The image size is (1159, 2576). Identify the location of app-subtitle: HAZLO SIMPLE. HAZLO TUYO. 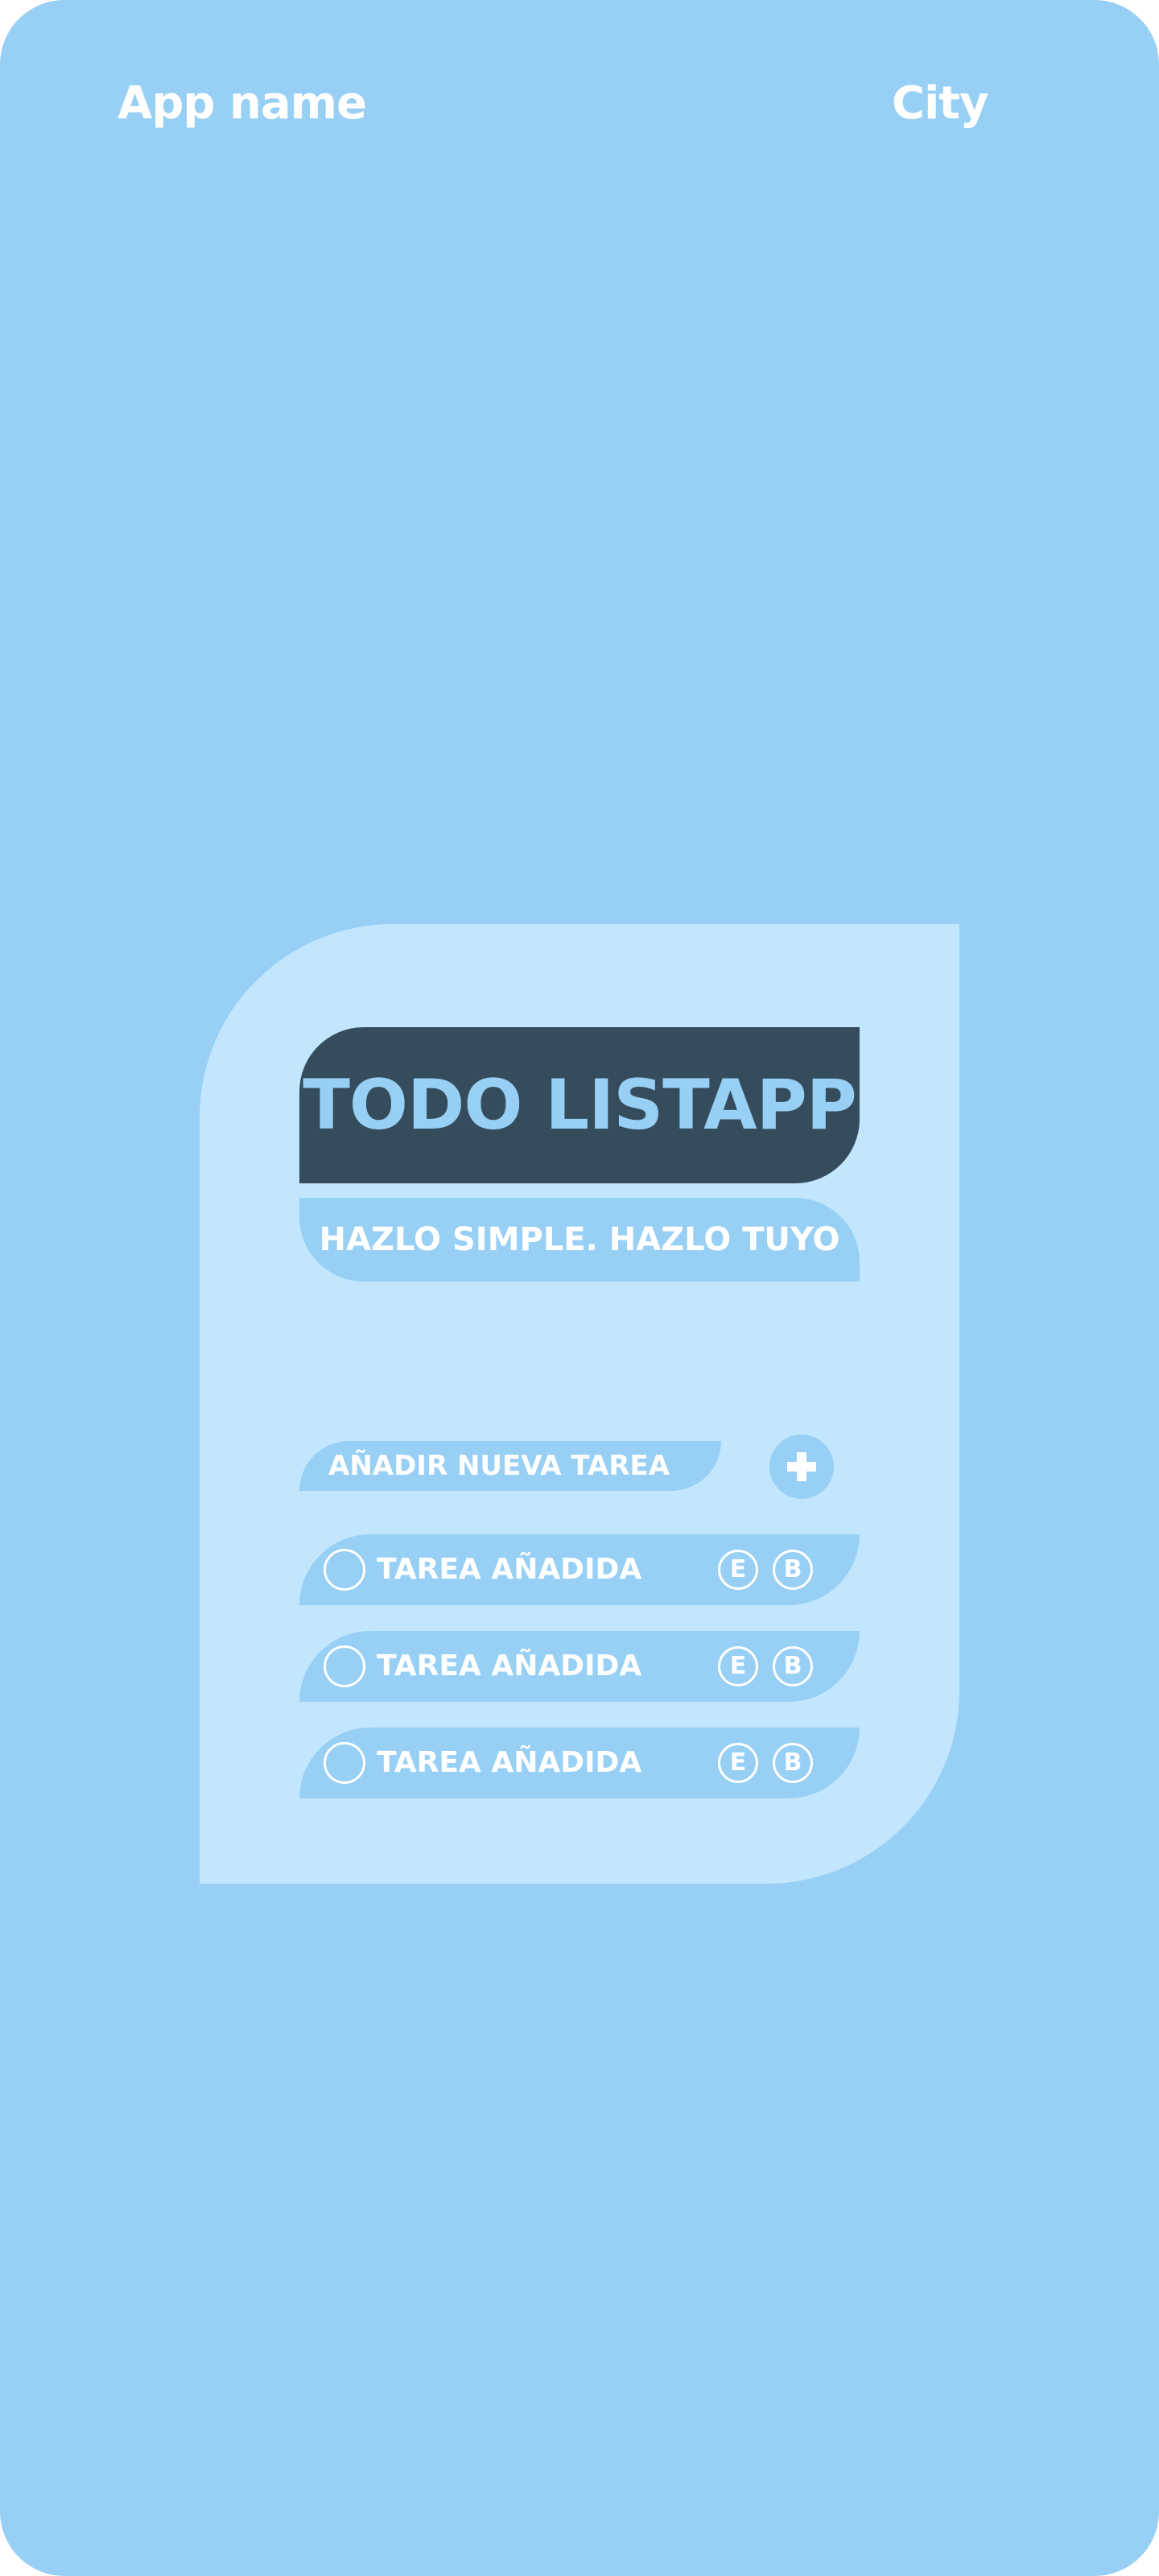
(579, 1240).